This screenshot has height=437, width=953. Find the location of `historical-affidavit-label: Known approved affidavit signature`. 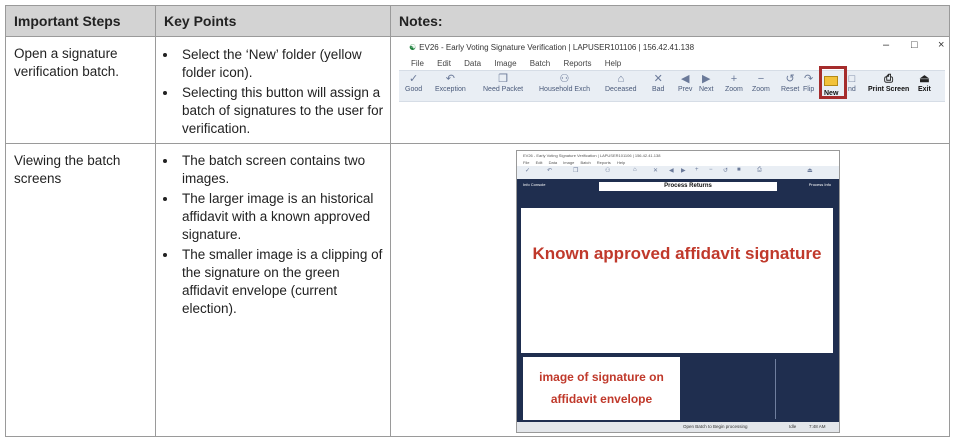

historical-affidavit-label: Known approved affidavit signature is located at coordinates (677, 253).